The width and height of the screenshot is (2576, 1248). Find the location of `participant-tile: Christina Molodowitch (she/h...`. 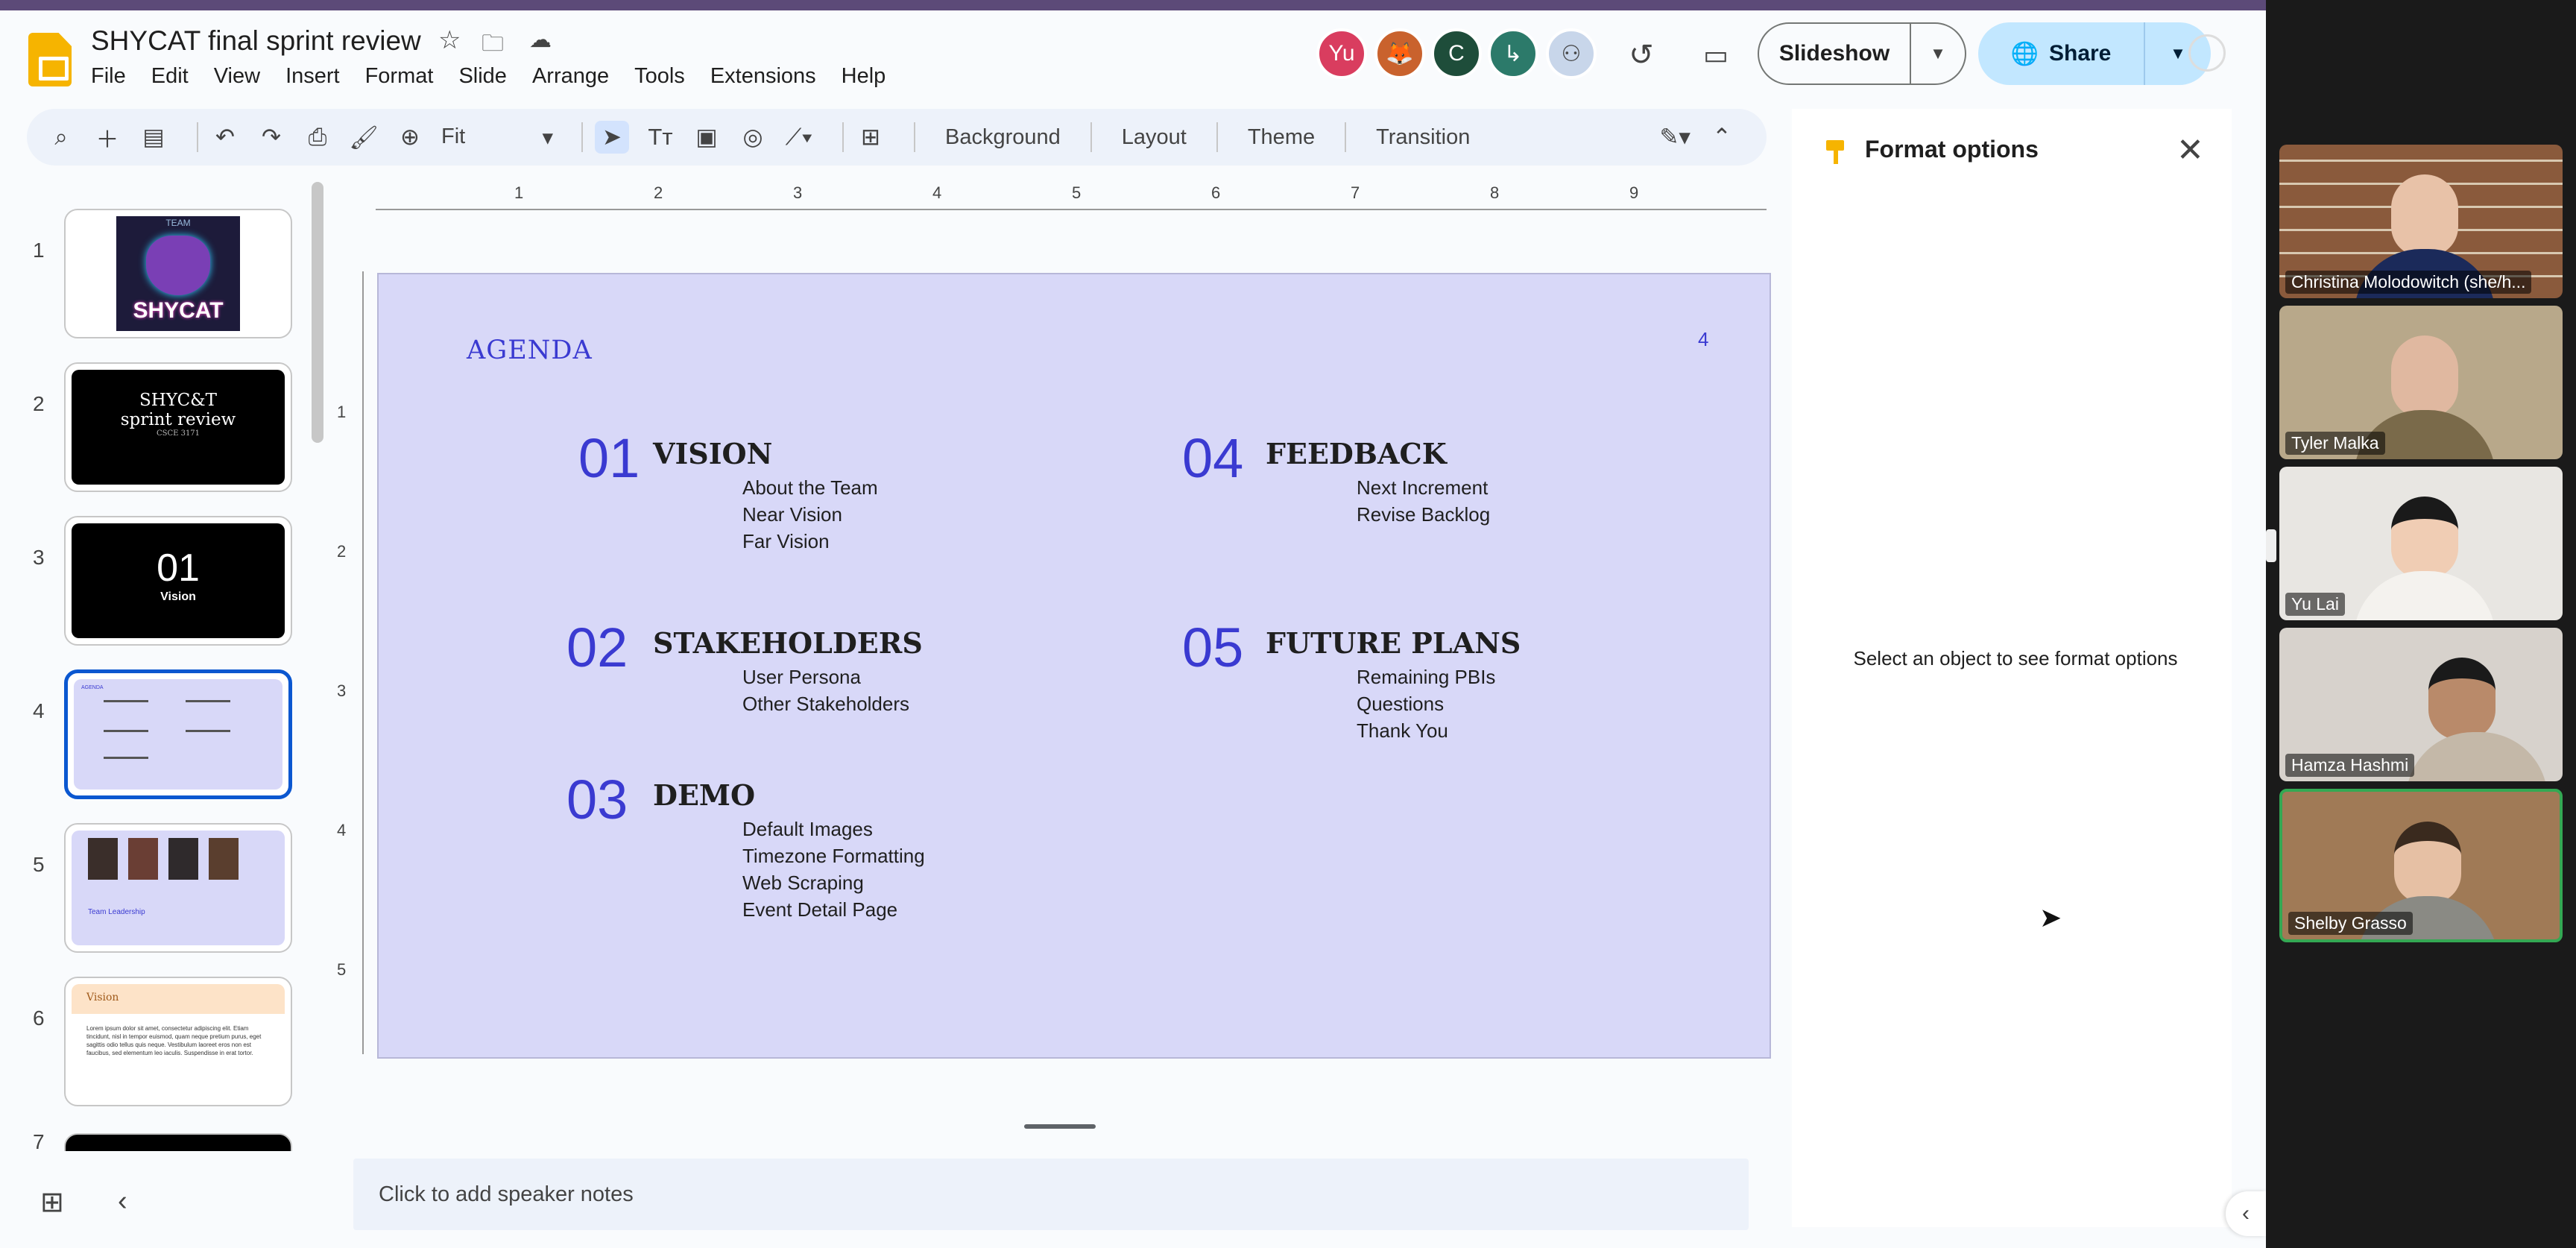

participant-tile: Christina Molodowitch (she/h... is located at coordinates (2421, 221).